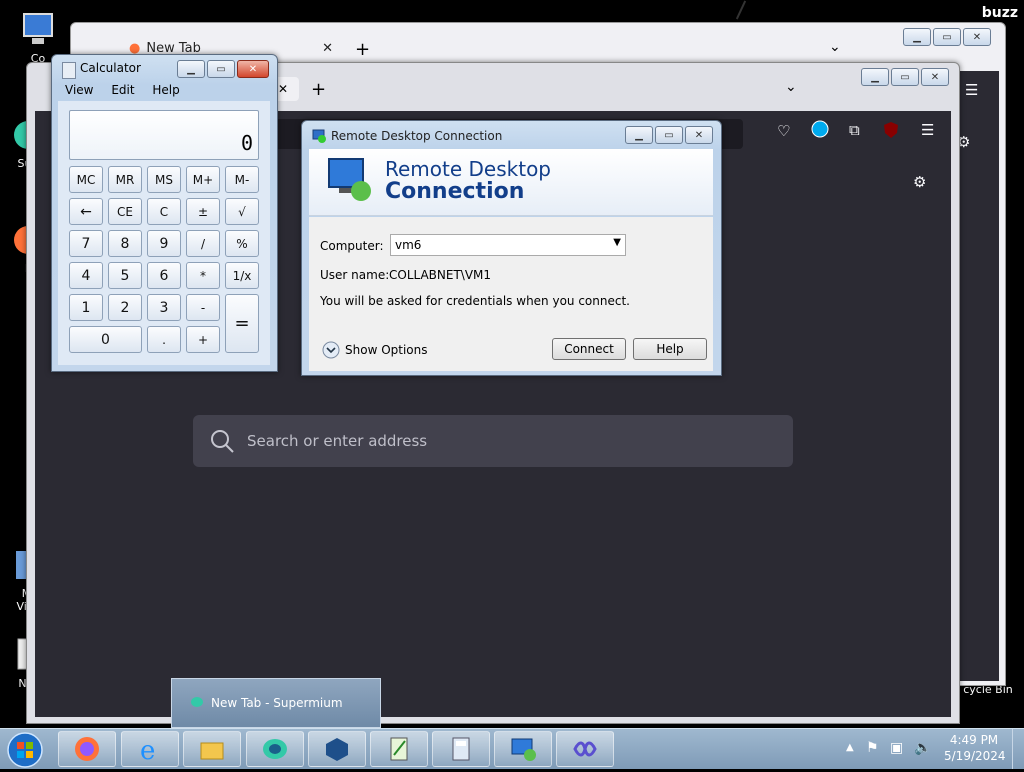 Image resolution: width=1024 pixels, height=772 pixels. Describe the element at coordinates (246, 143) in the screenshot. I see `display-value: 0` at that location.